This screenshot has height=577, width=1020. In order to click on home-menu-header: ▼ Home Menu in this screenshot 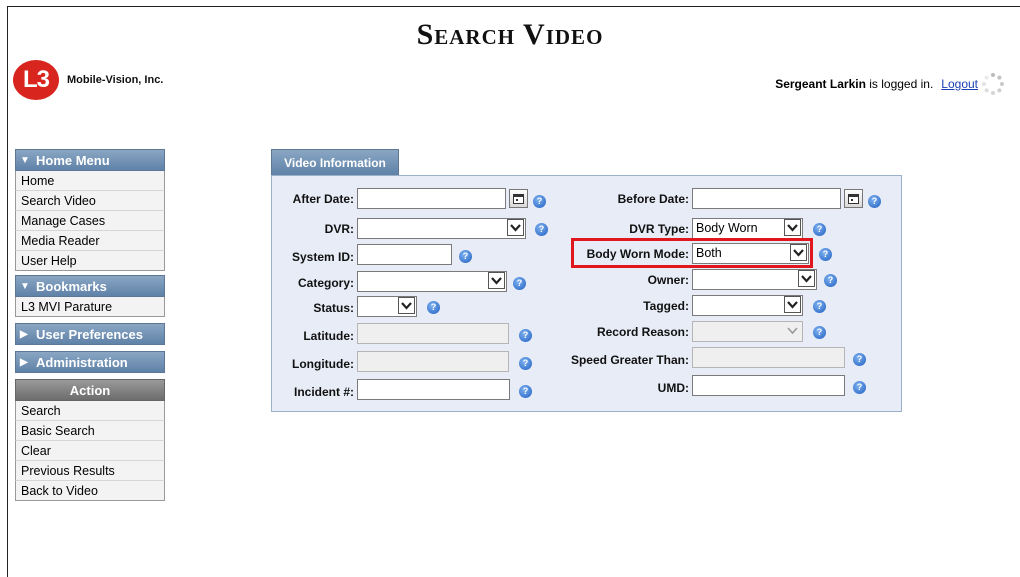, I will do `click(90, 160)`.